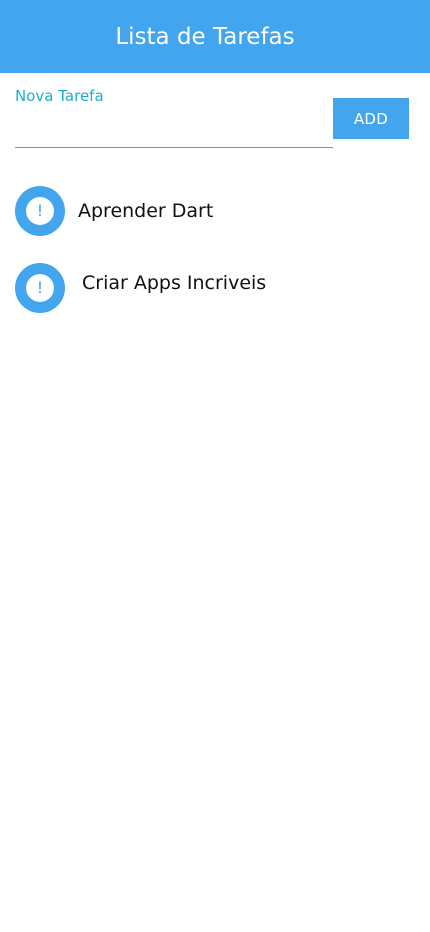 The image size is (430, 932). I want to click on new-task-input, so click(174, 127).